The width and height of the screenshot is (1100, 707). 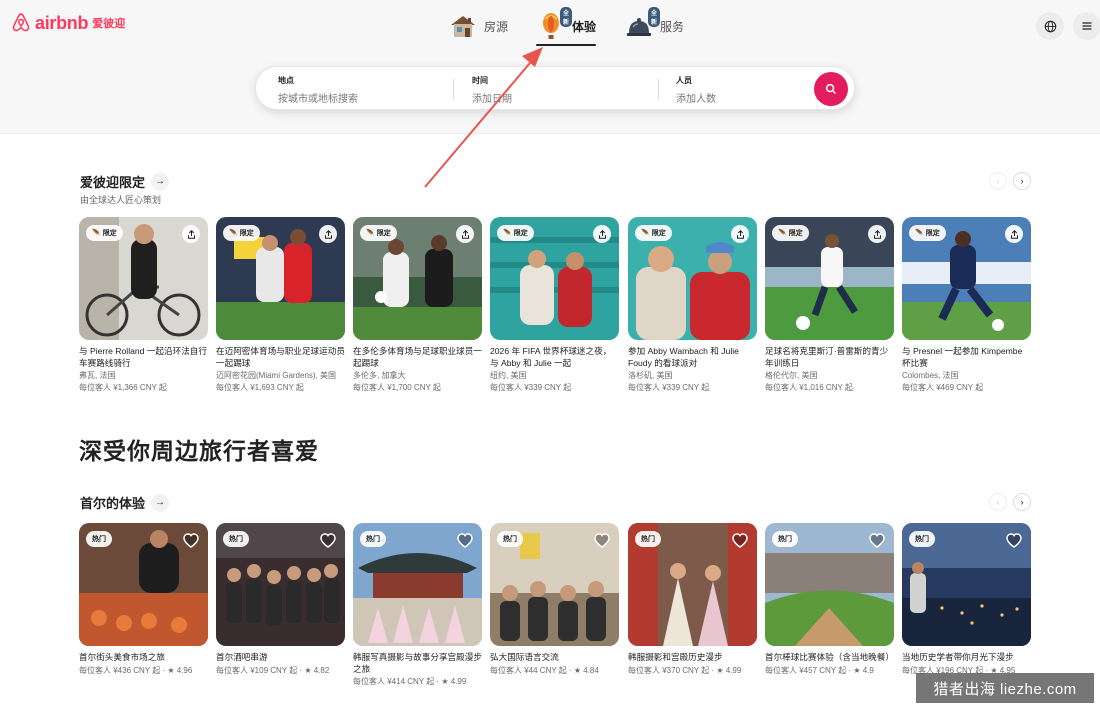 I want to click on who-label: 人员, so click(x=684, y=80).